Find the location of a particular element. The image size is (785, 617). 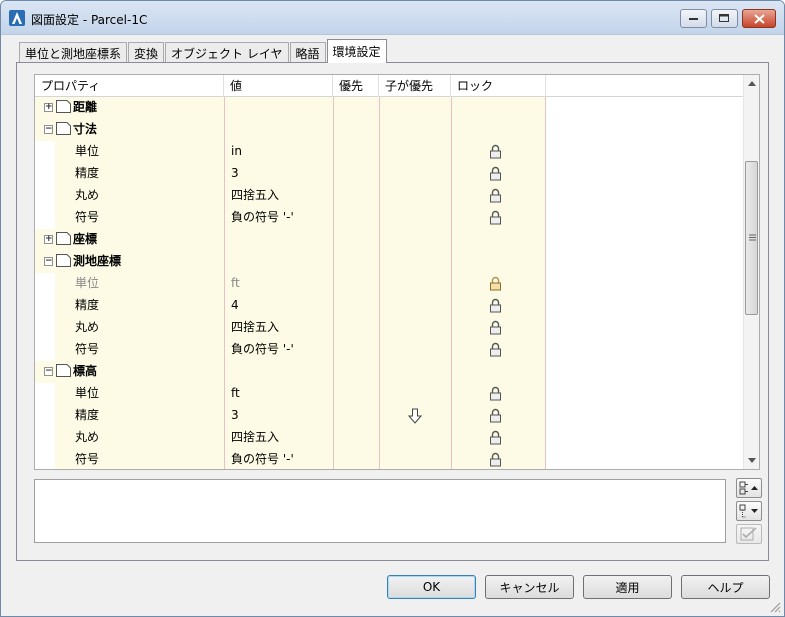

property-row: 丸め 四捨五入 is located at coordinates (393, 438).